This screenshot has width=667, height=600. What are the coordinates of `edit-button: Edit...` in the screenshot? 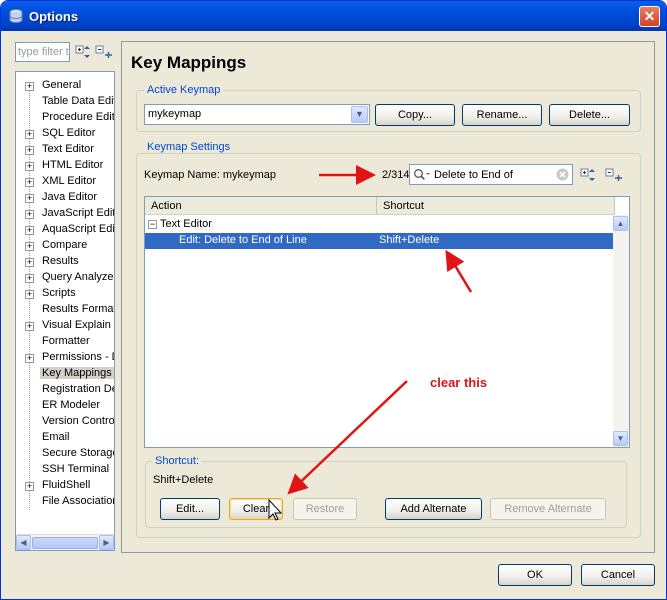 It's located at (190, 509).